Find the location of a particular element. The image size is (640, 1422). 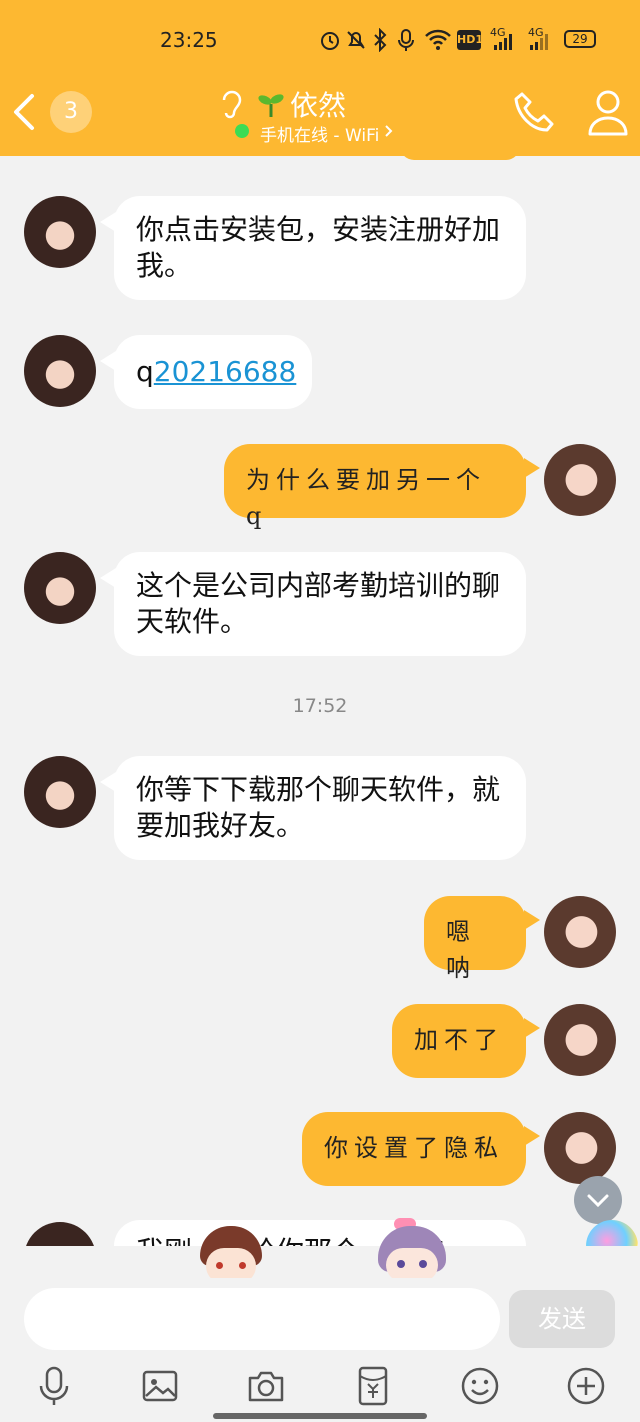

message-bubble-sent: 你设置了隐私 is located at coordinates (414, 1149).